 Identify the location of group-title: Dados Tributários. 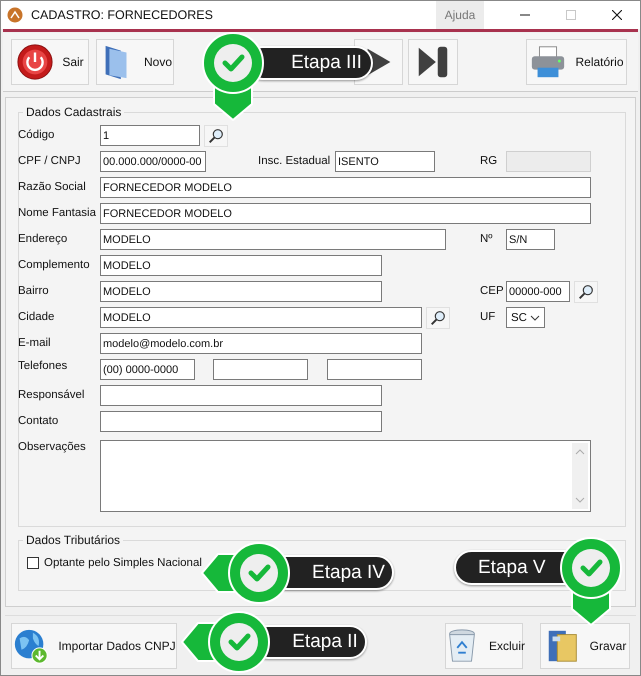
(73, 540).